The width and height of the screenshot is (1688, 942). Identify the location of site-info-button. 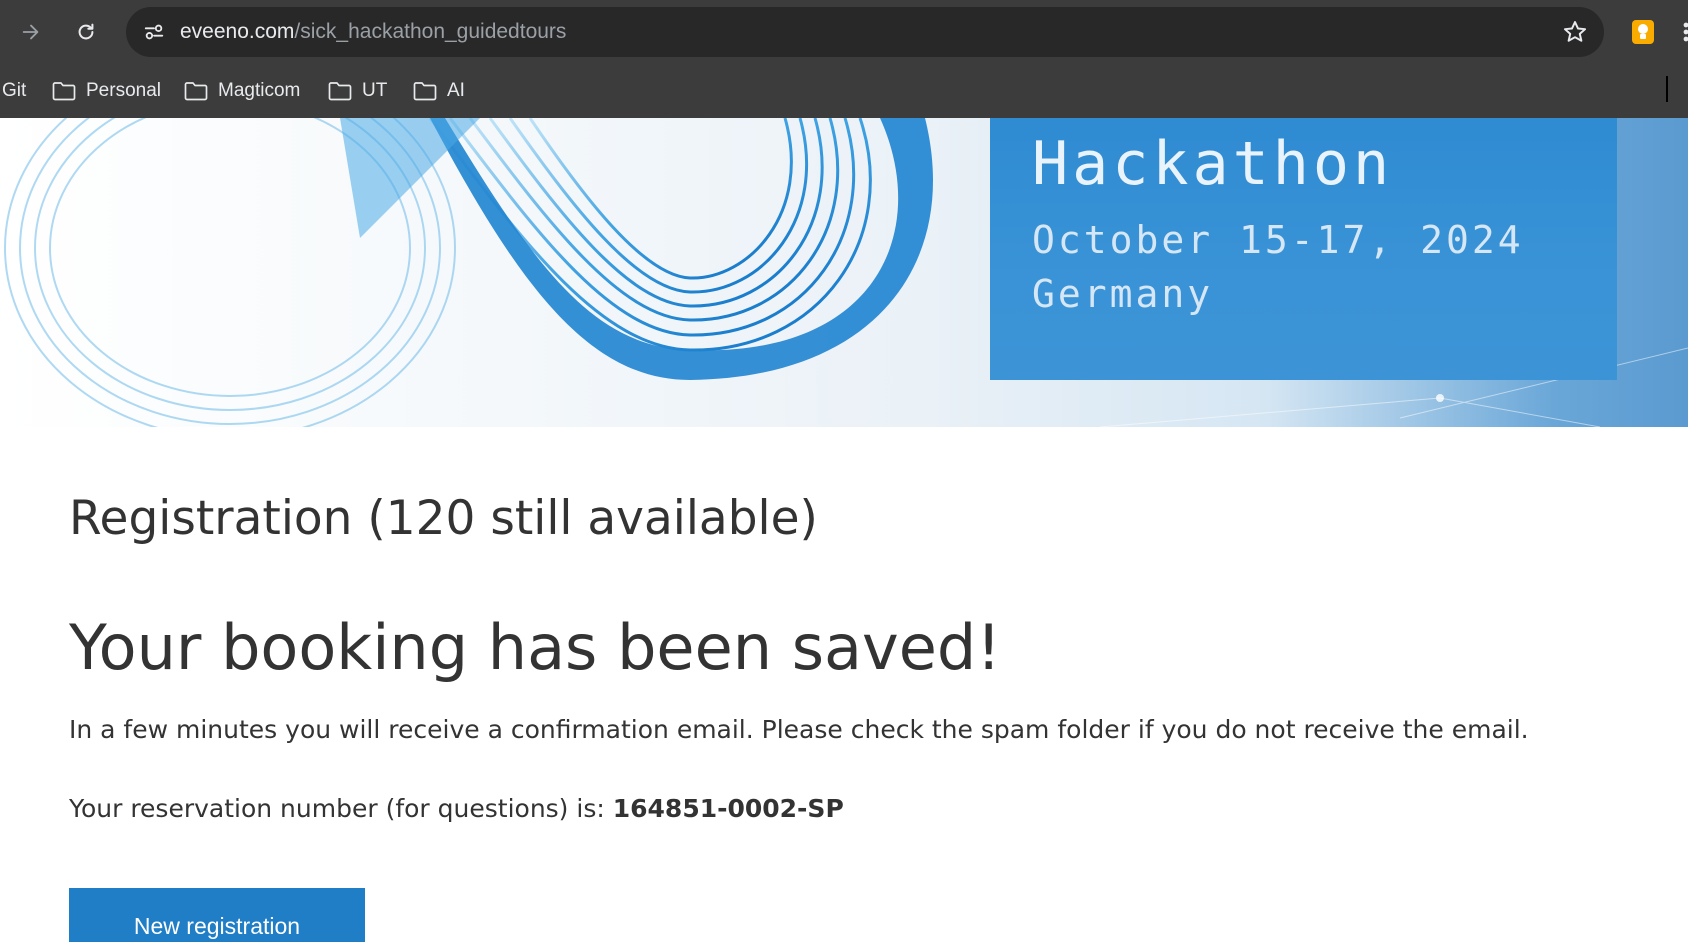
(154, 32).